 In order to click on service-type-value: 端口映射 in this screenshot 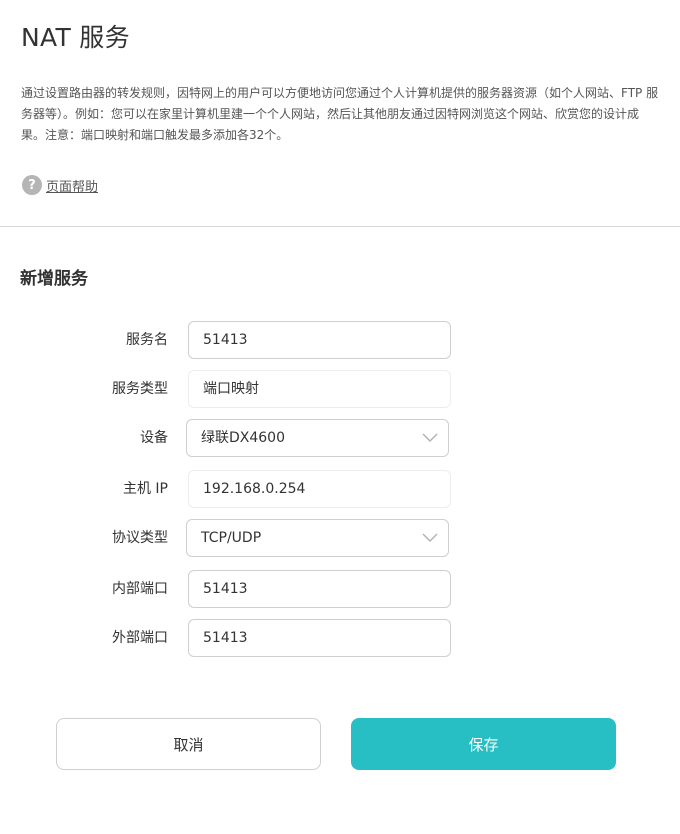, I will do `click(319, 389)`.